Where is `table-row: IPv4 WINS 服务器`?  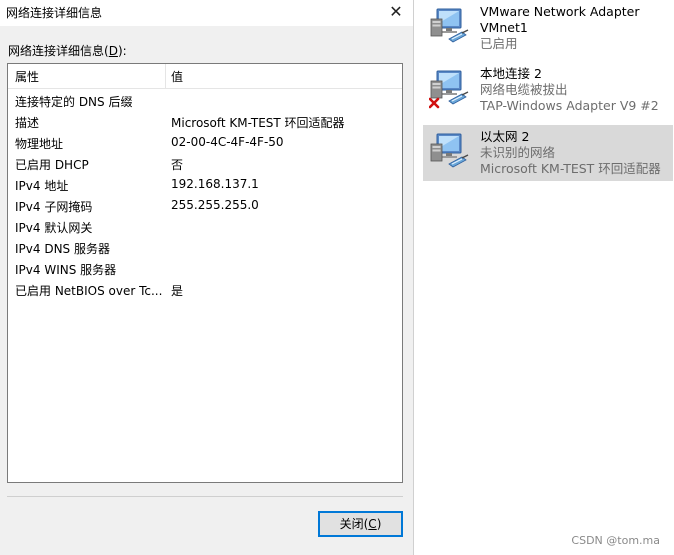 table-row: IPv4 WINS 服务器 is located at coordinates (205, 268).